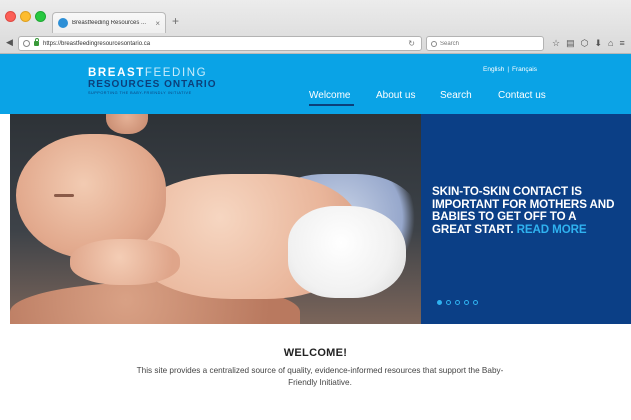 The height and width of the screenshot is (420, 631). What do you see at coordinates (487, 43) in the screenshot?
I see `browser-search-input` at bounding box center [487, 43].